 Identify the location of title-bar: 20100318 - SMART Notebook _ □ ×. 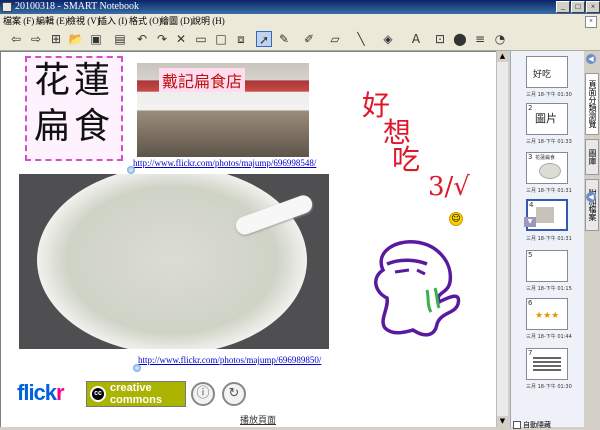
(300, 7).